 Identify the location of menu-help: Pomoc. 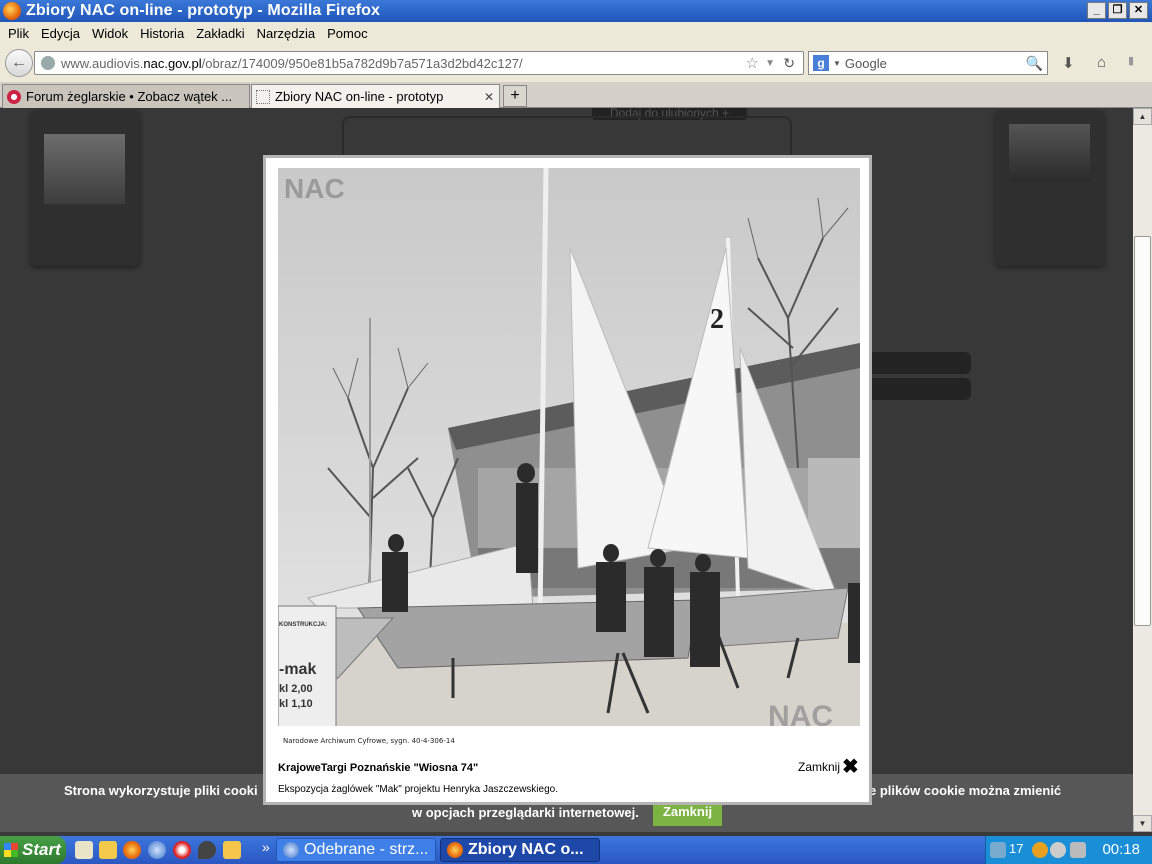
(347, 33).